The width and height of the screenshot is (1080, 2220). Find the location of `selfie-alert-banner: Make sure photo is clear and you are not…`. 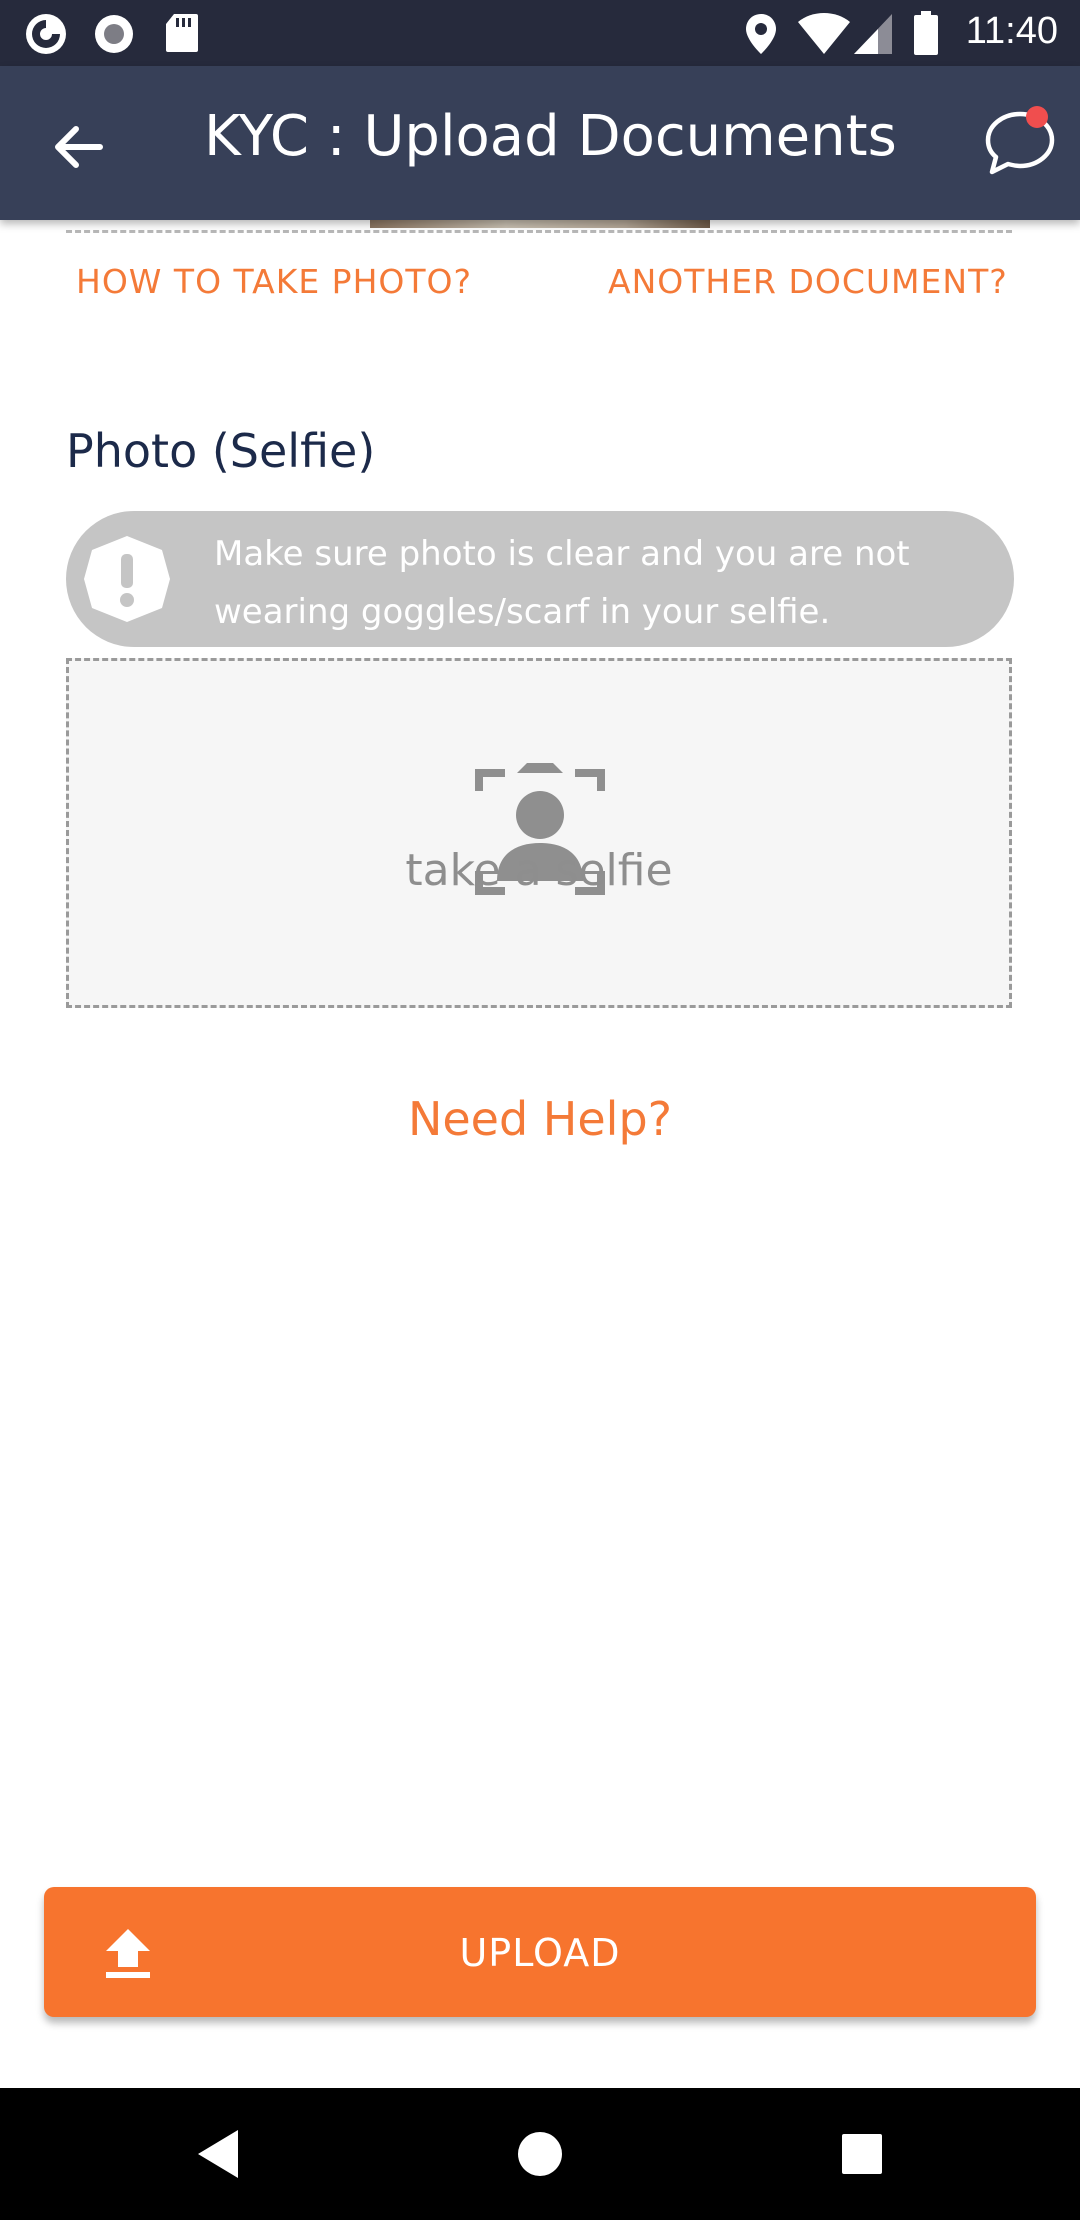

selfie-alert-banner: Make sure photo is clear and you are not… is located at coordinates (540, 579).